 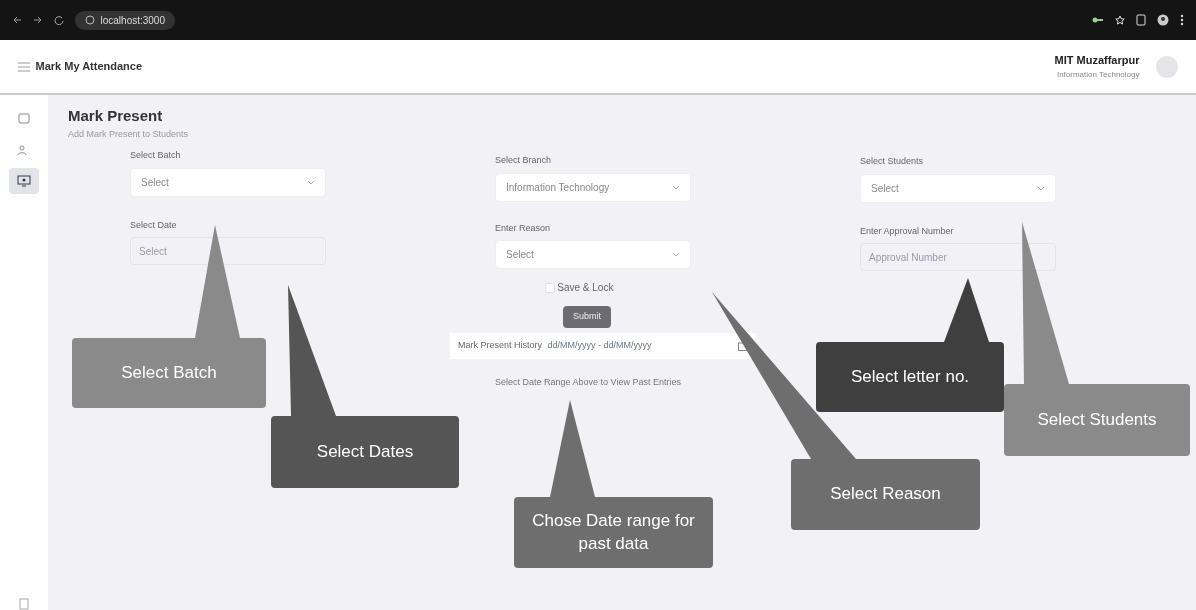 What do you see at coordinates (958, 257) in the screenshot?
I see `input-field: Approval Number` at bounding box center [958, 257].